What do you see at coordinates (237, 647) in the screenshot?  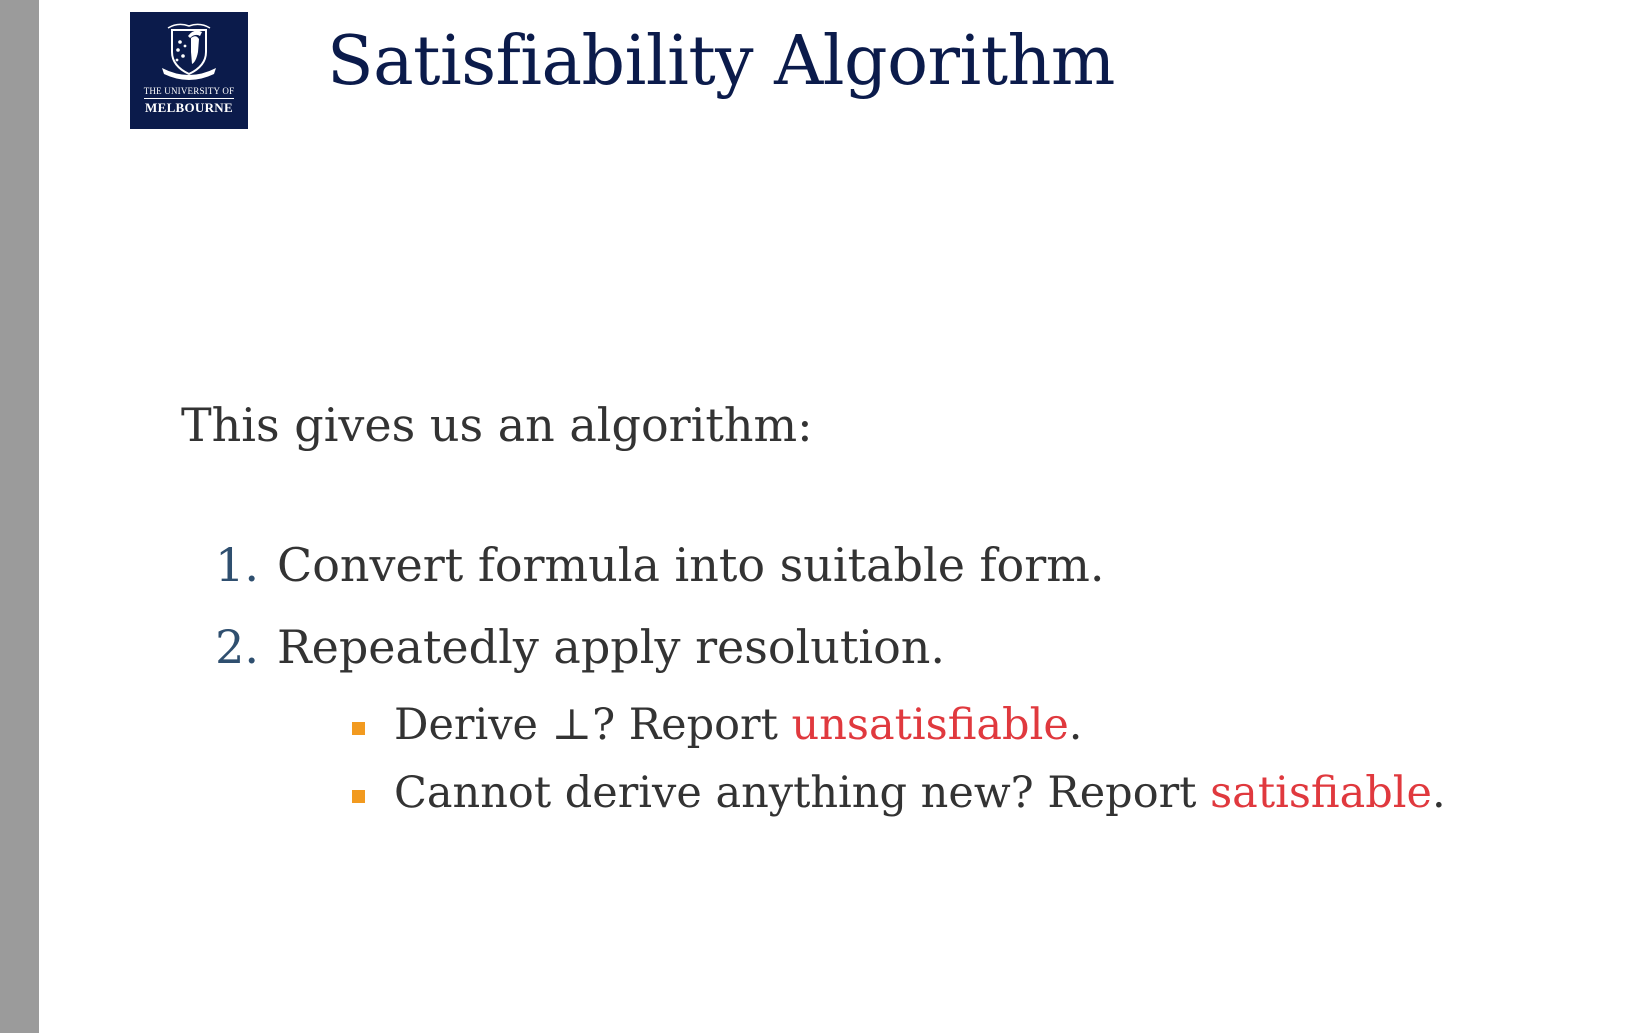 I see `list-number: 2.` at bounding box center [237, 647].